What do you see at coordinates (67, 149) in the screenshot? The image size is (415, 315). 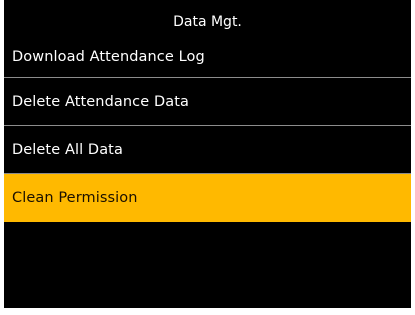 I see `menu-item-label: Delete All Data` at bounding box center [67, 149].